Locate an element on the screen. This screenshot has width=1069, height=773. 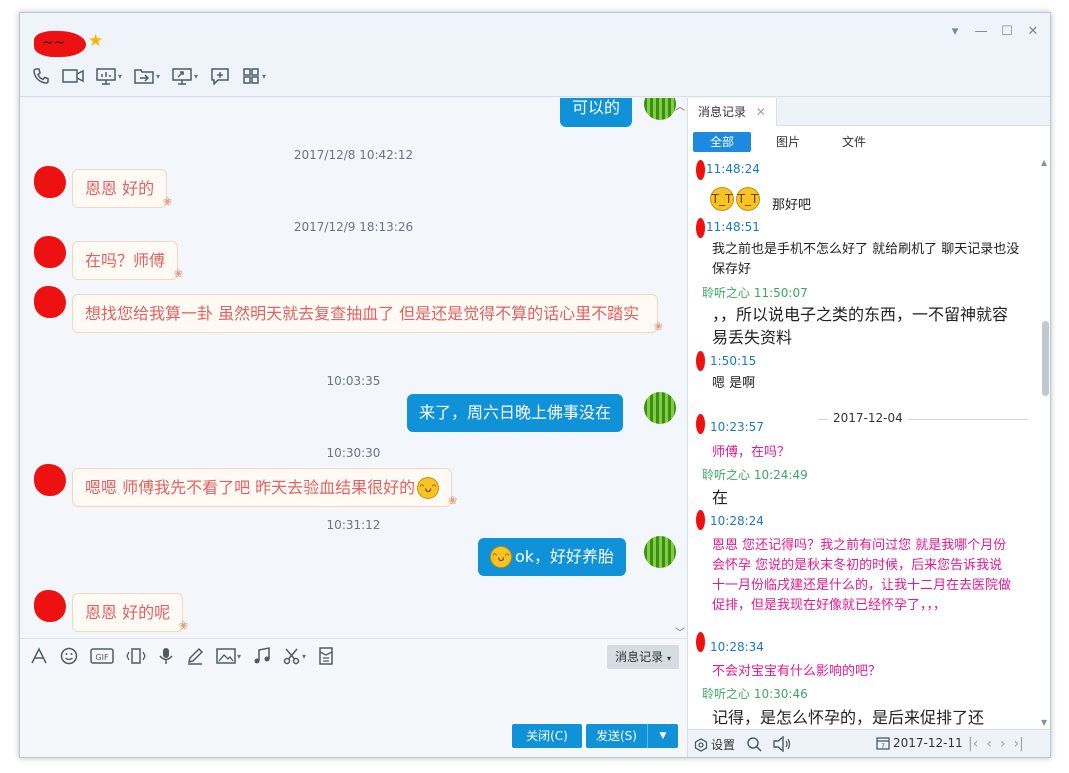
red-packet-button is located at coordinates (326, 656).